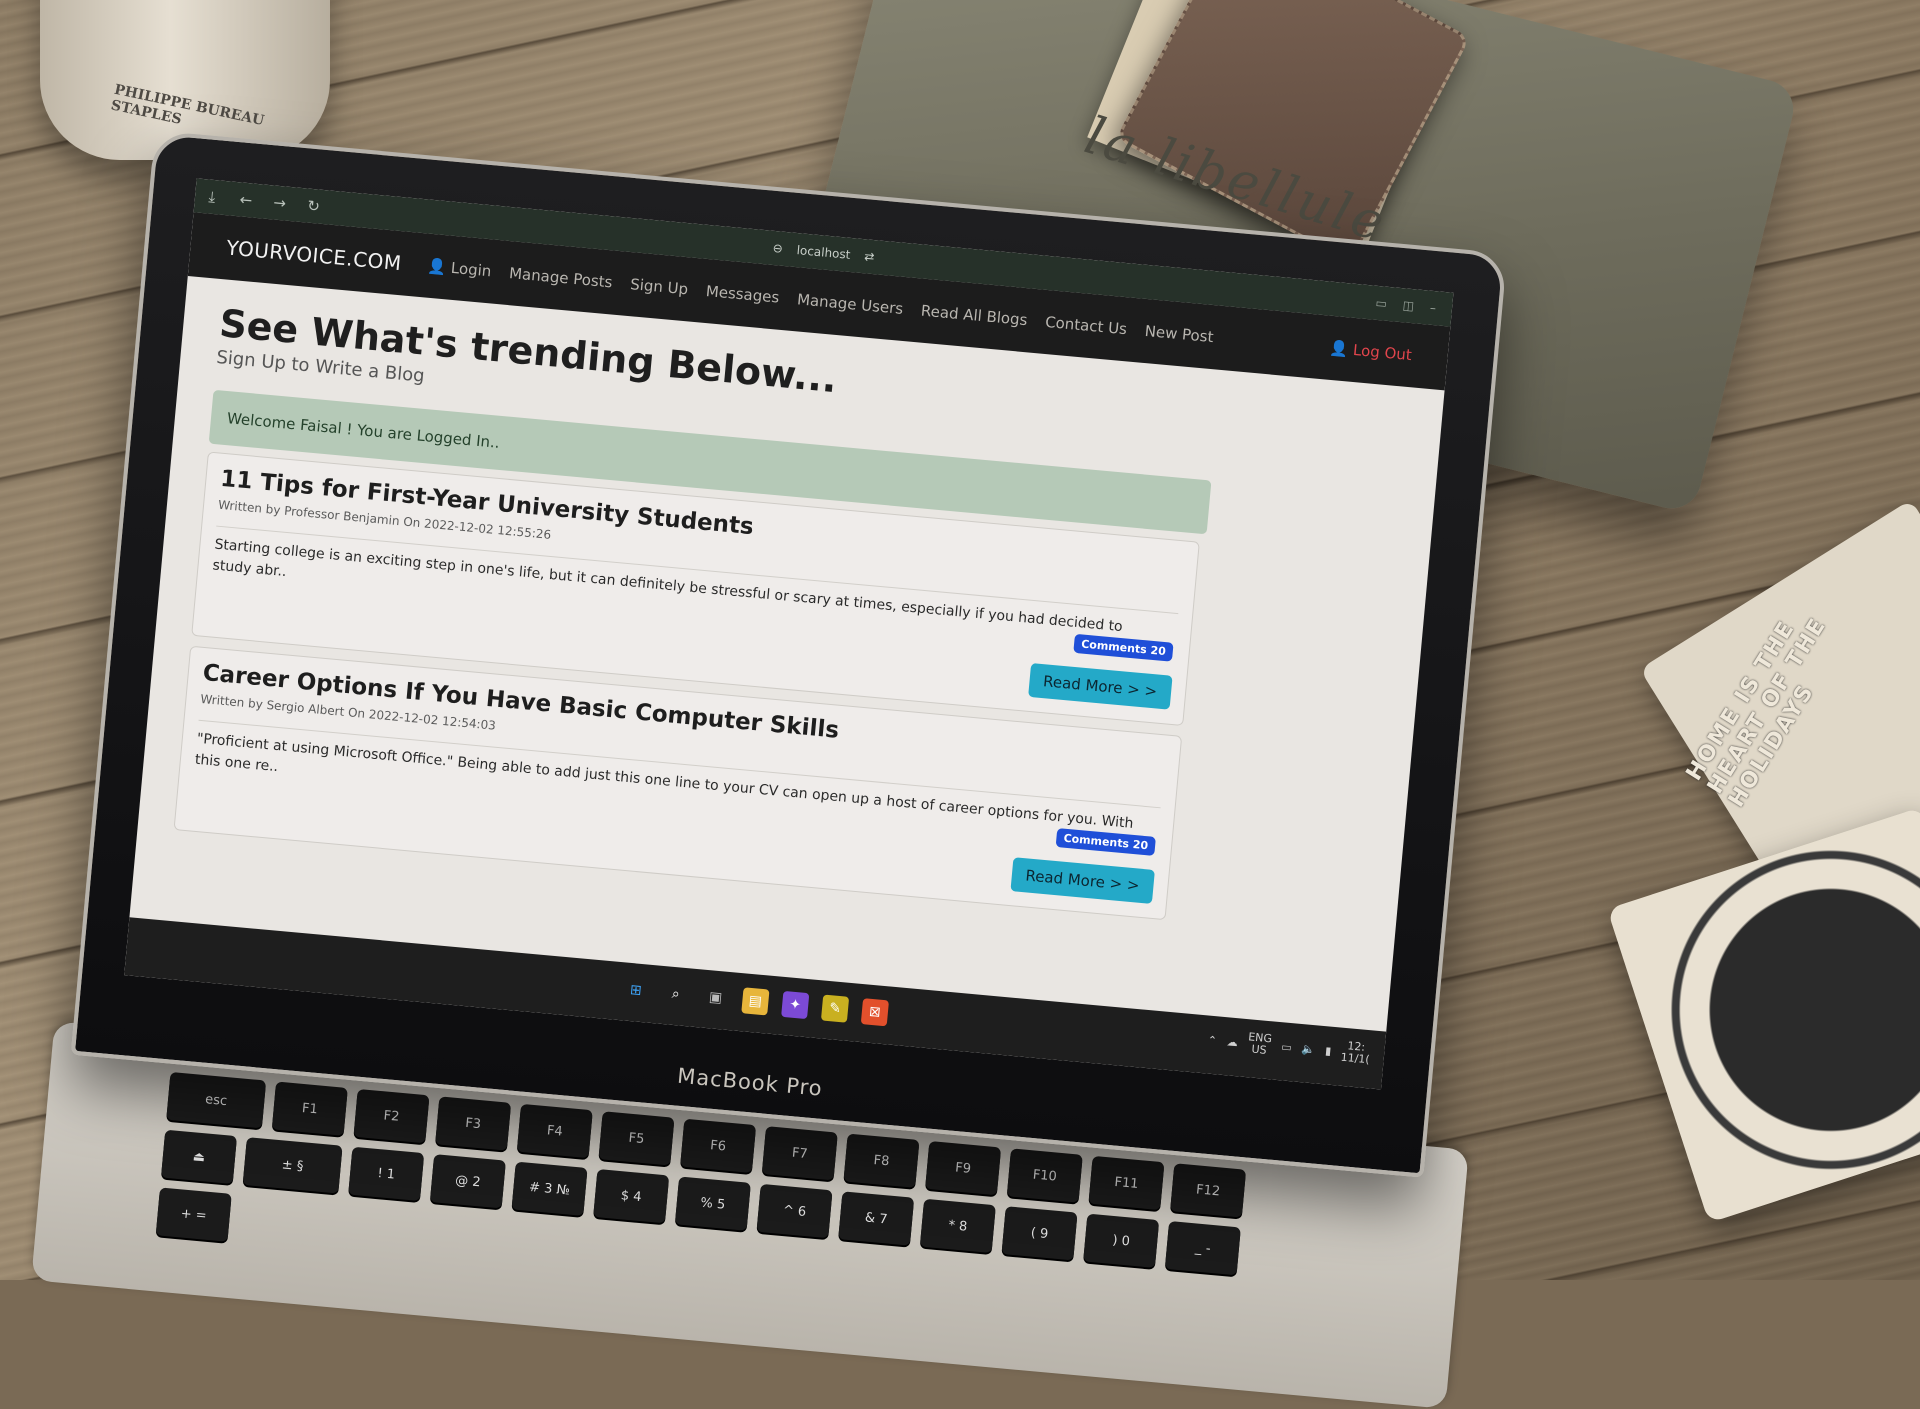  I want to click on window-controls: ▭ ◫ –, so click(1406, 305).